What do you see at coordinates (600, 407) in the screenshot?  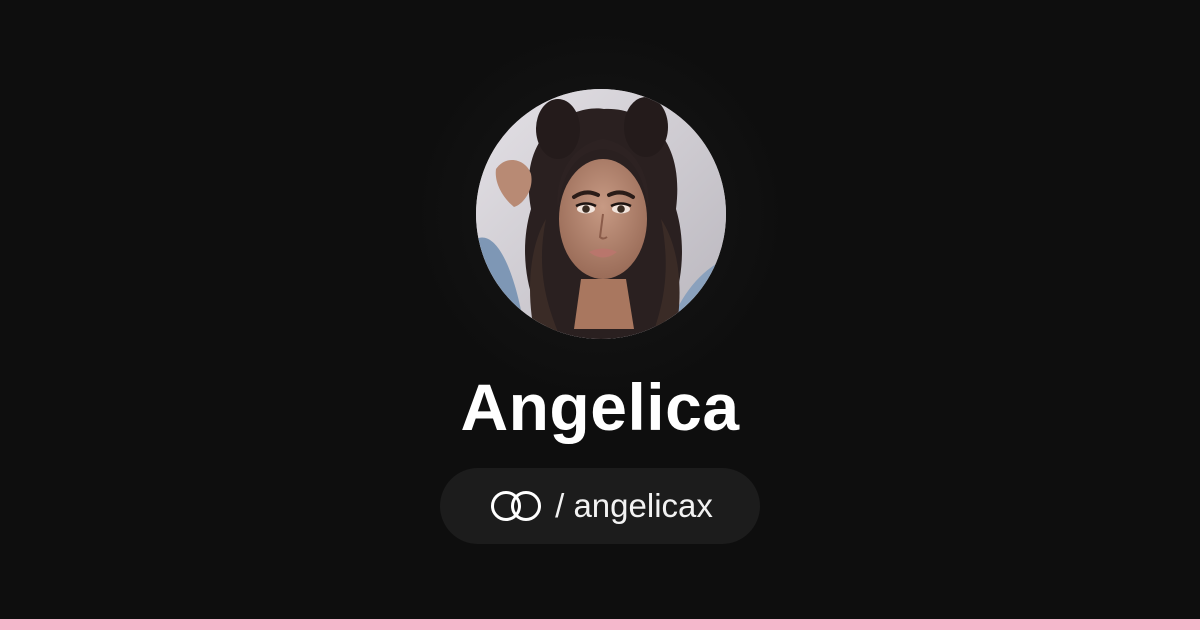 I see `profile-name: Angelica` at bounding box center [600, 407].